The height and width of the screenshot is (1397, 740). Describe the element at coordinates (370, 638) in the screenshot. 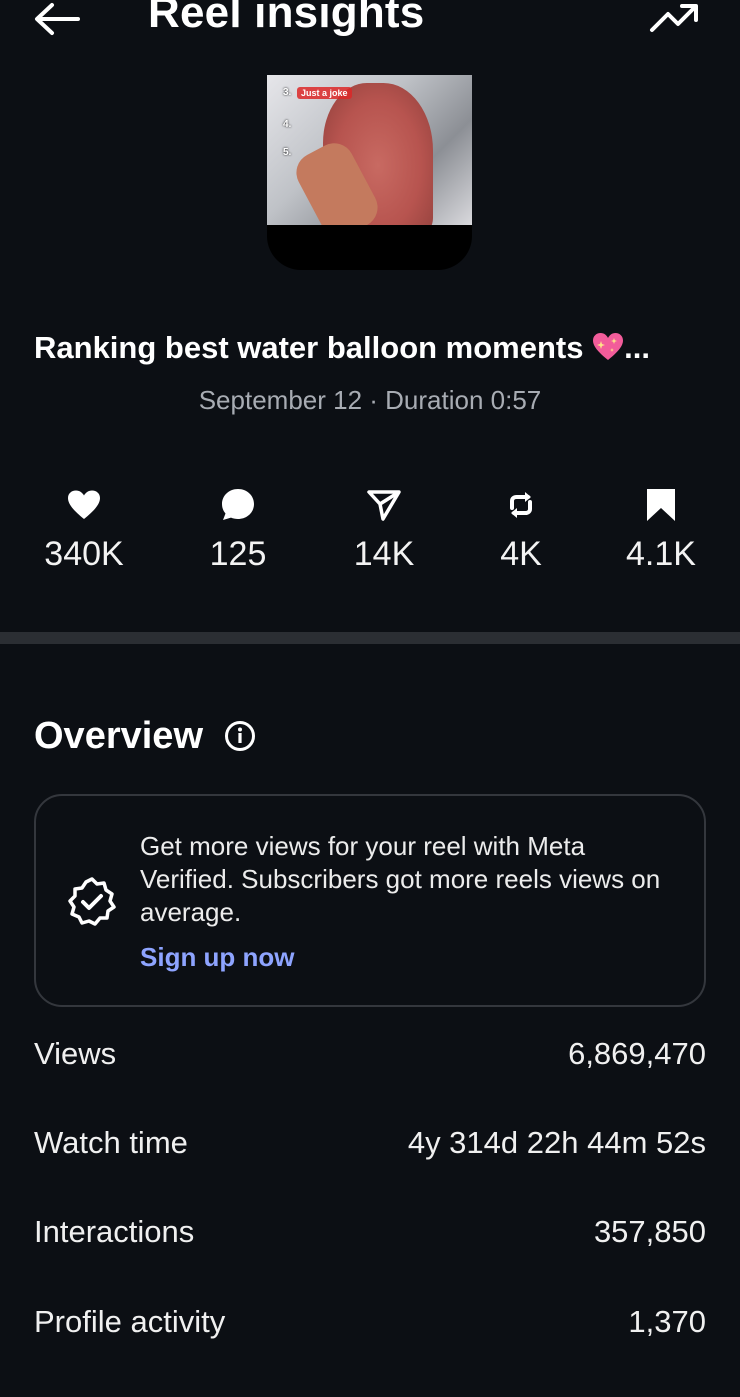

I see `section-divider` at that location.